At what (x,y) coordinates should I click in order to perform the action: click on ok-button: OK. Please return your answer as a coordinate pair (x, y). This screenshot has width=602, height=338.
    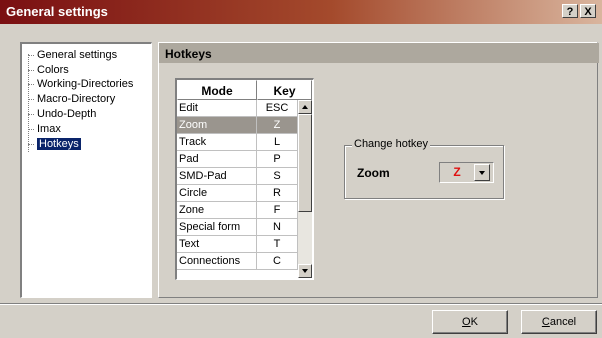
    Looking at the image, I should click on (470, 322).